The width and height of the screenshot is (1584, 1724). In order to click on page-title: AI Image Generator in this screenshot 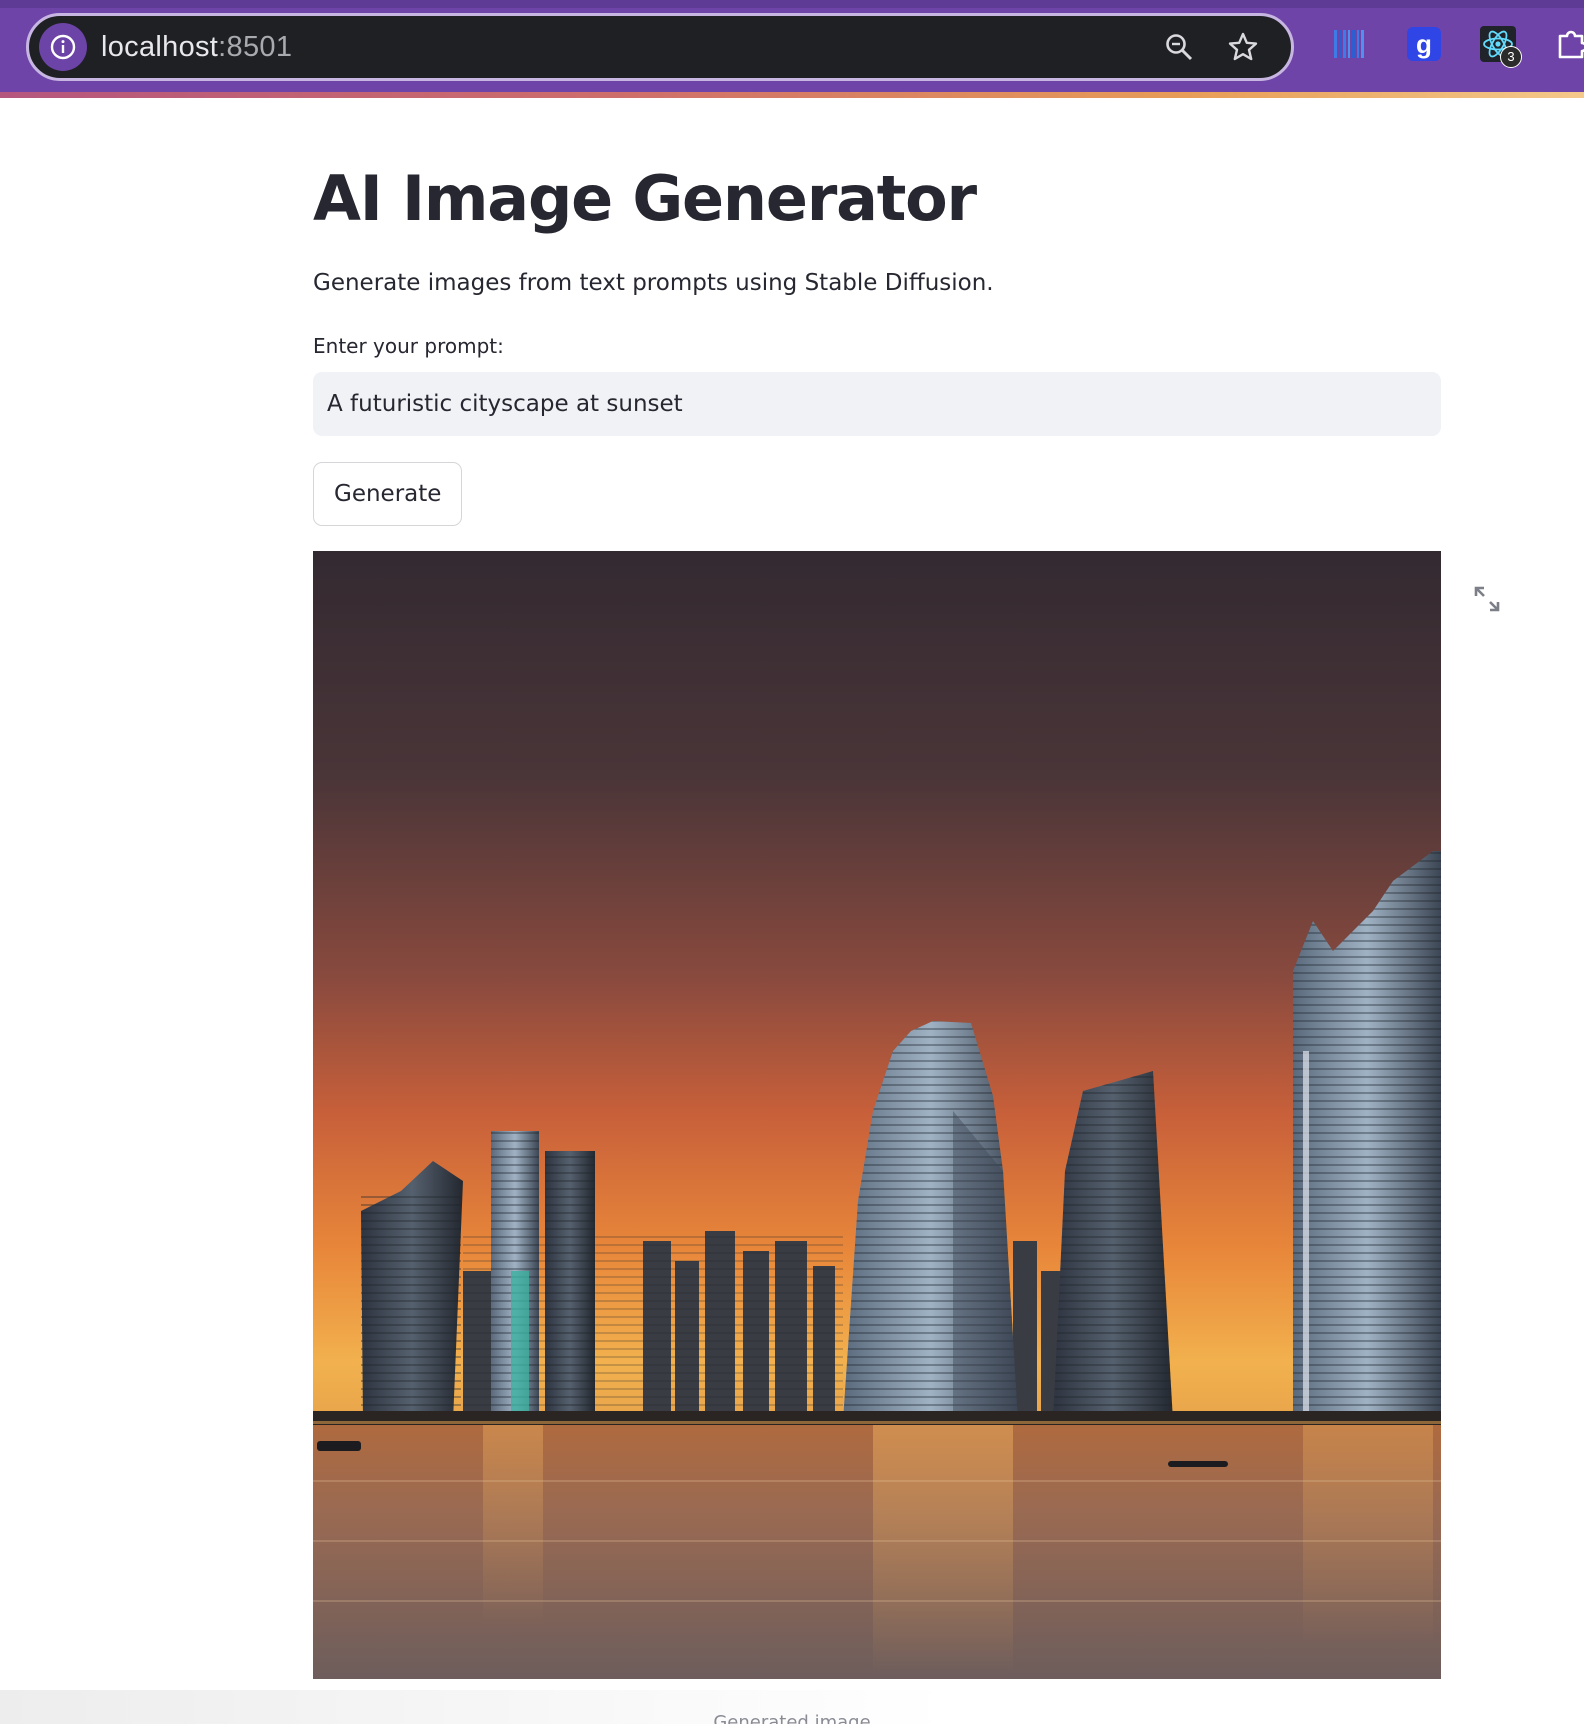, I will do `click(645, 198)`.